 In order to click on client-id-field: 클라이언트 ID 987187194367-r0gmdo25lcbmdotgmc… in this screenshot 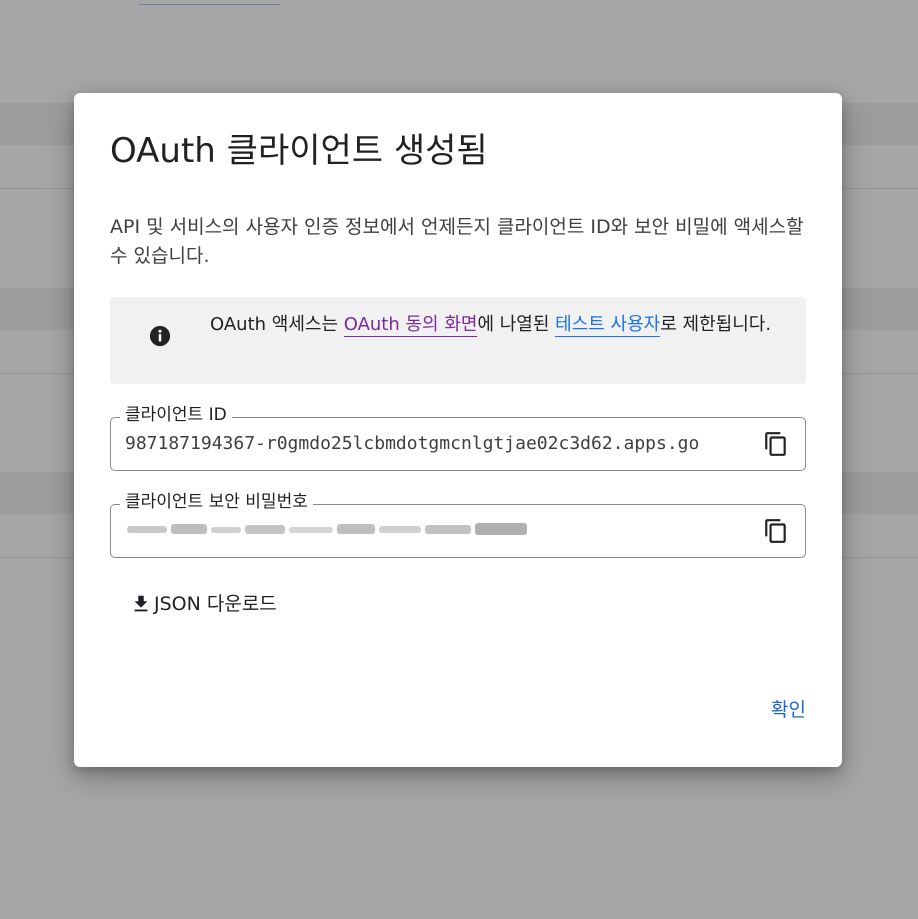, I will do `click(458, 437)`.